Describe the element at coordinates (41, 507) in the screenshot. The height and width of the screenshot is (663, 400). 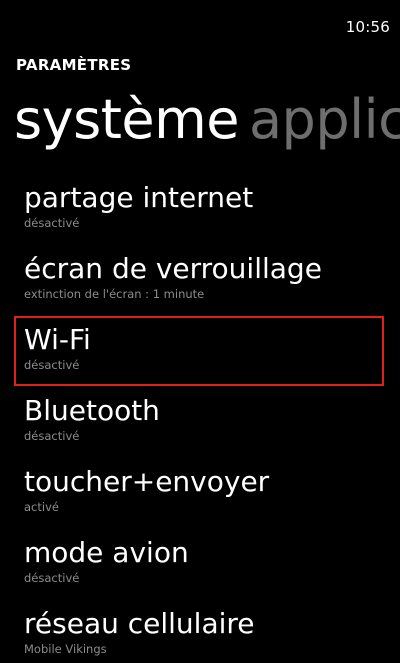
I see `setting-status: activé` at that location.